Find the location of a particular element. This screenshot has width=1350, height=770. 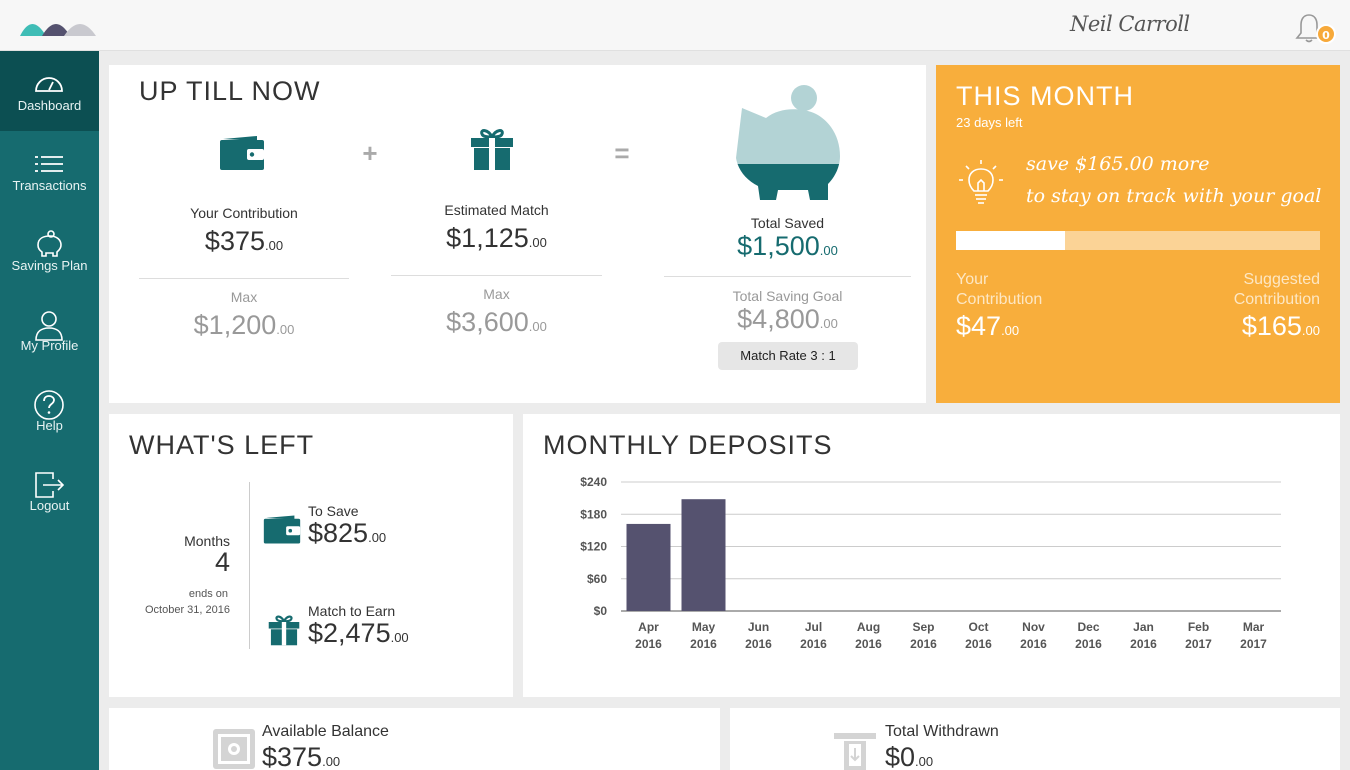

user-icon is located at coordinates (49, 326).